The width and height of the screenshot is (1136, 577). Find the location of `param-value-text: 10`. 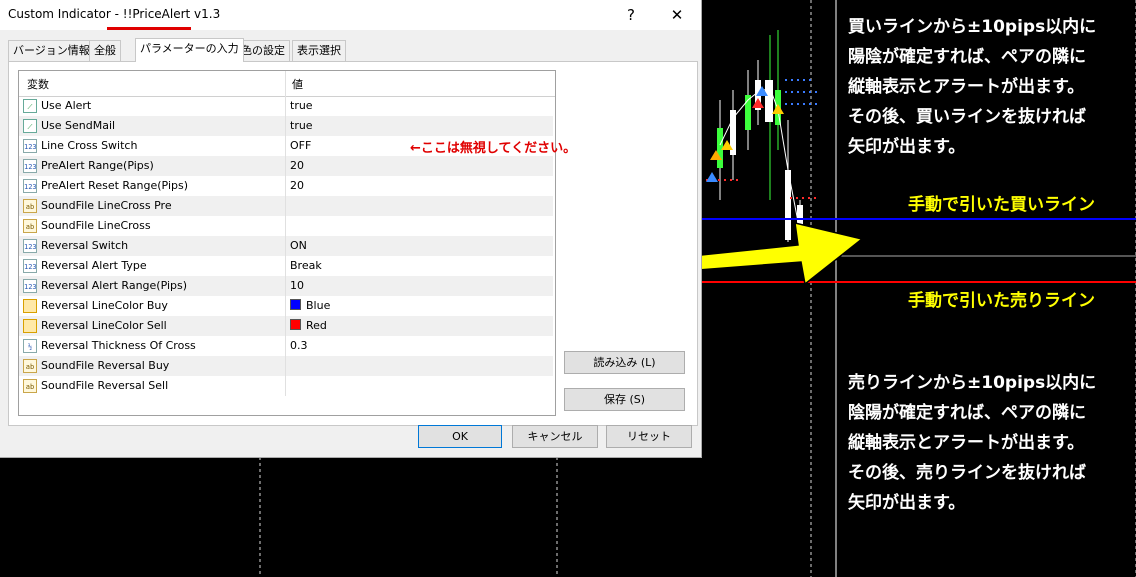

param-value-text: 10 is located at coordinates (297, 285).